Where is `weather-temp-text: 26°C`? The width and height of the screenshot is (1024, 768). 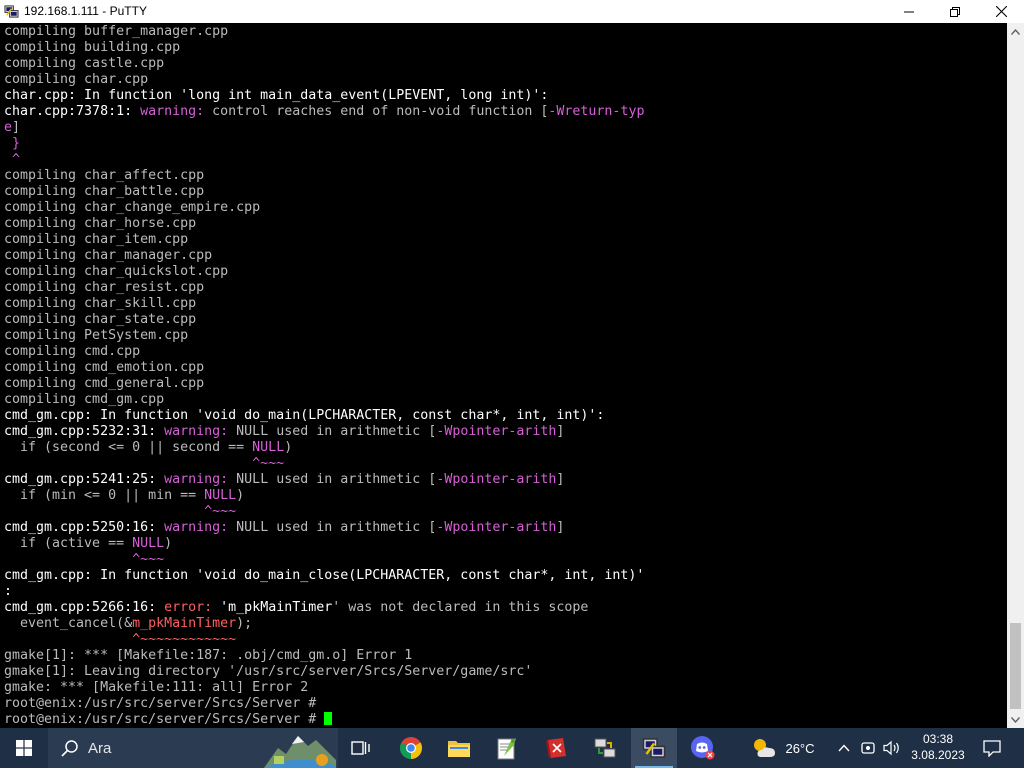 weather-temp-text: 26°C is located at coordinates (800, 748).